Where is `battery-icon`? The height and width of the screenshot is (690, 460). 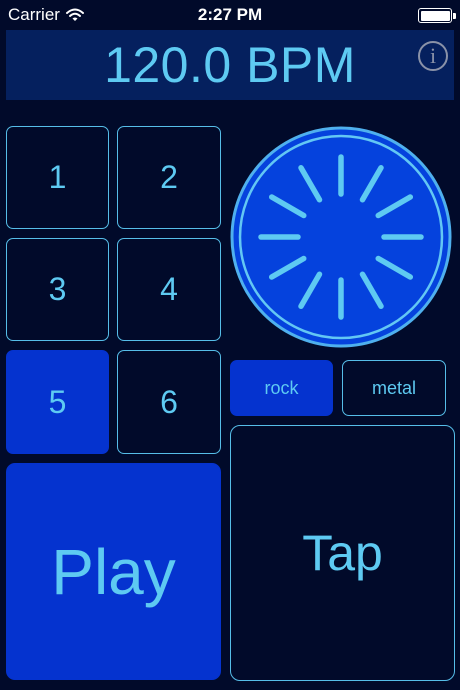 battery-icon is located at coordinates (437, 15).